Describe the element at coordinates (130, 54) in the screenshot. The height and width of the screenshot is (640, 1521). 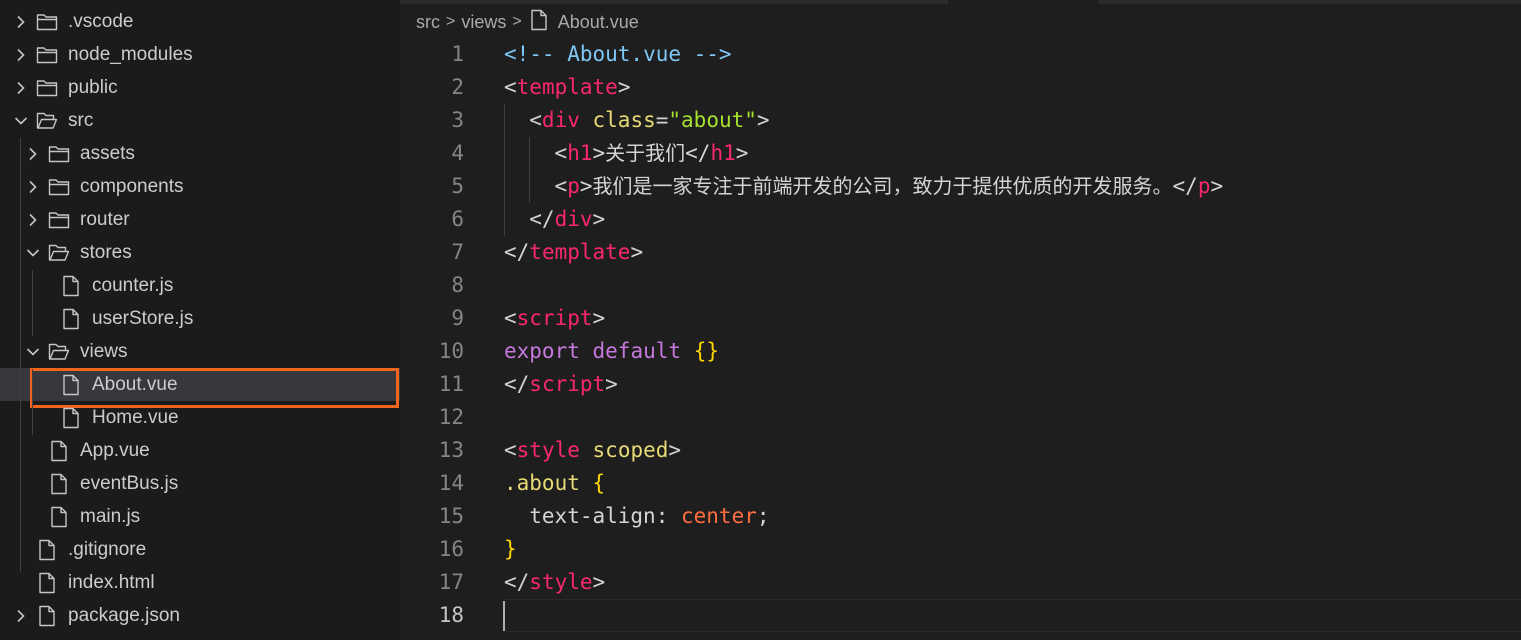
I see `tree-item-label: node_modules` at that location.